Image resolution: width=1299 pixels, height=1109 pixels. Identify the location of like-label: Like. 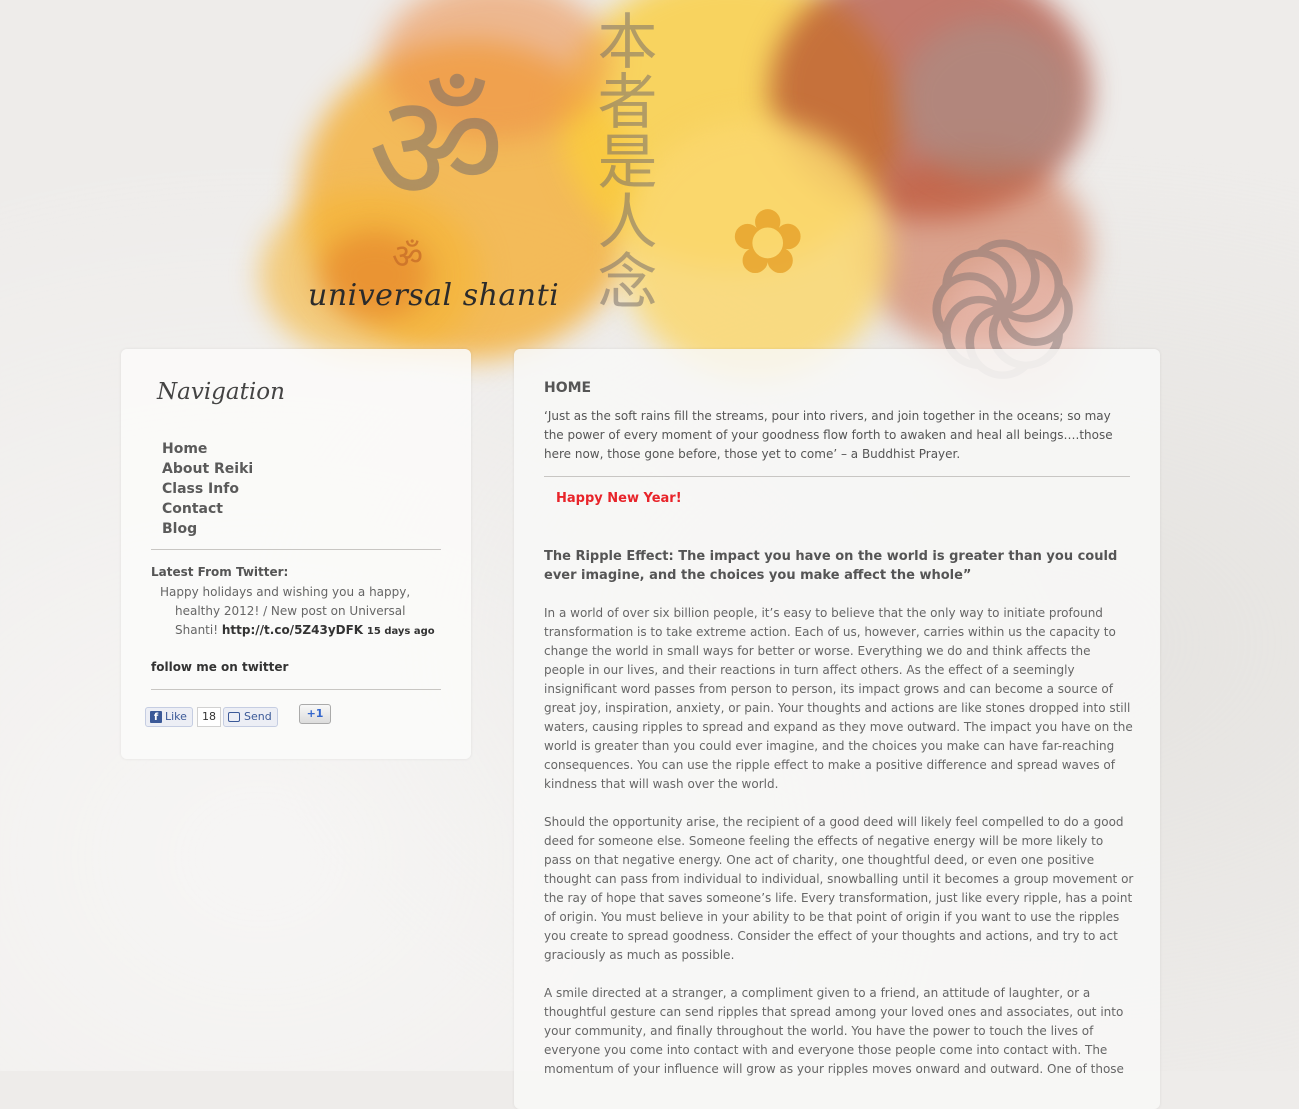
(176, 716).